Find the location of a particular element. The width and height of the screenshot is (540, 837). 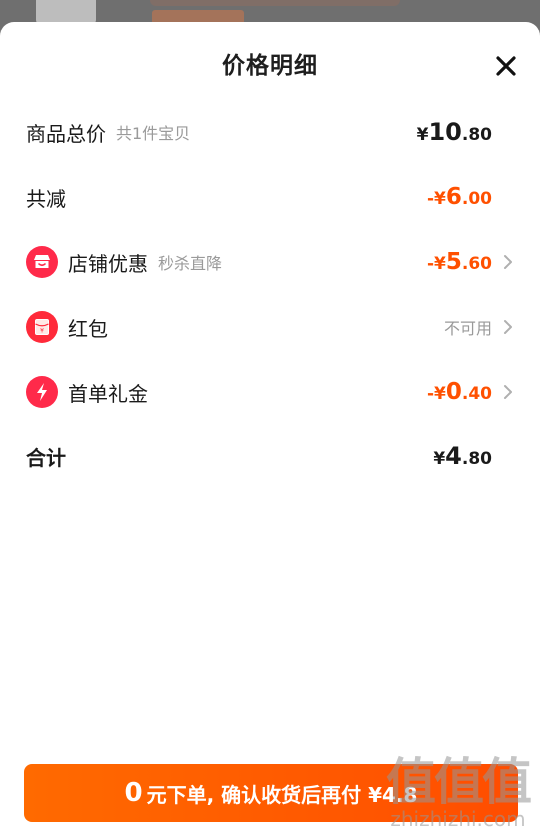

shop-icon is located at coordinates (42, 262).